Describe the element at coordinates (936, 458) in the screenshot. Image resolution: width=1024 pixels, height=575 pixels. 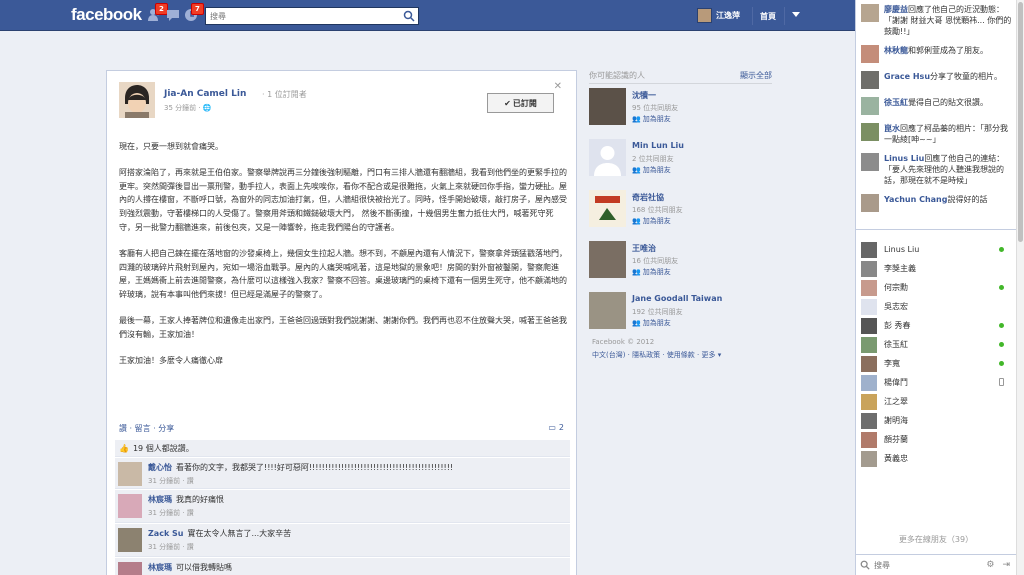
I see `chat-friend: 黃義忠` at that location.